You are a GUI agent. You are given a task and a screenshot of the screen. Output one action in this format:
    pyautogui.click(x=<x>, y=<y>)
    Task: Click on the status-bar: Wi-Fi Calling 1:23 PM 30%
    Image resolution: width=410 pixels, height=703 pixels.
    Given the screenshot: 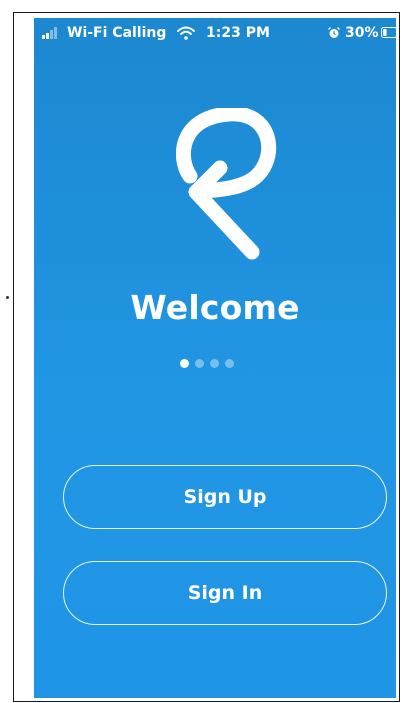 What is the action you would take?
    pyautogui.click(x=215, y=33)
    